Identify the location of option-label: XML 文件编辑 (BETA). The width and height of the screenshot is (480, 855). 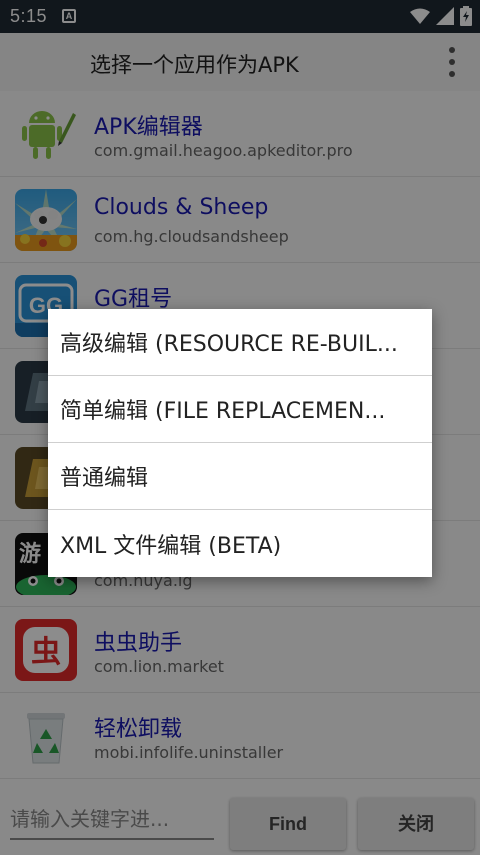
(171, 546).